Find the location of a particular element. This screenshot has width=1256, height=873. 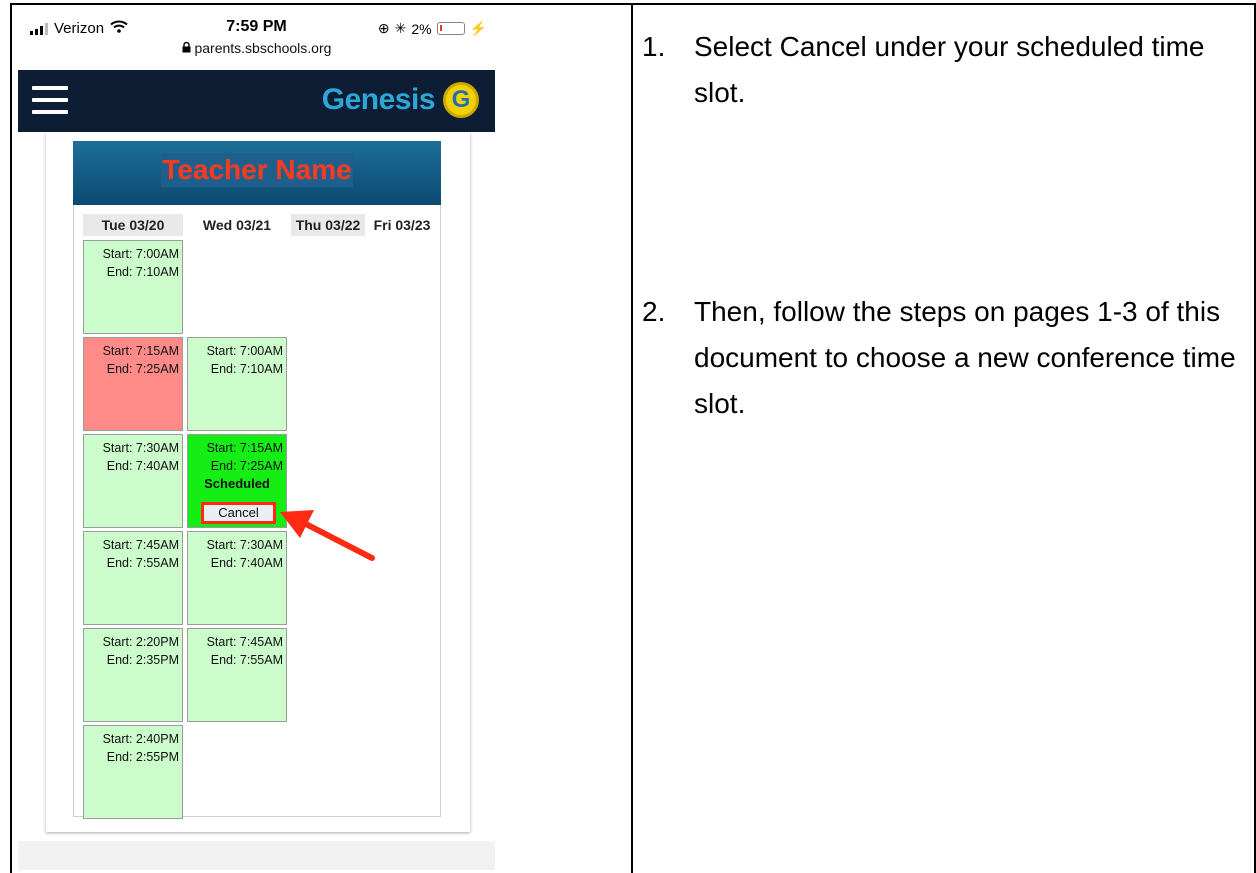

cancel-highlight: Cancel is located at coordinates (238, 513).